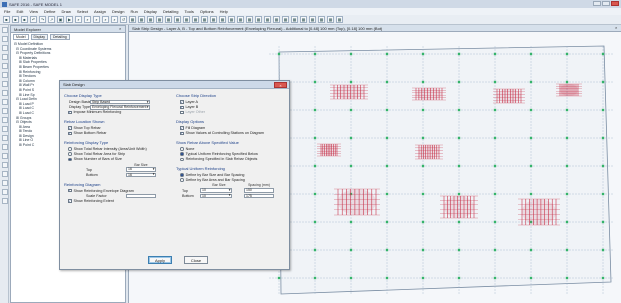  What do you see at coordinates (216, 196) in the screenshot?
I see `typical-bottom-size-select: 10` at bounding box center [216, 196].